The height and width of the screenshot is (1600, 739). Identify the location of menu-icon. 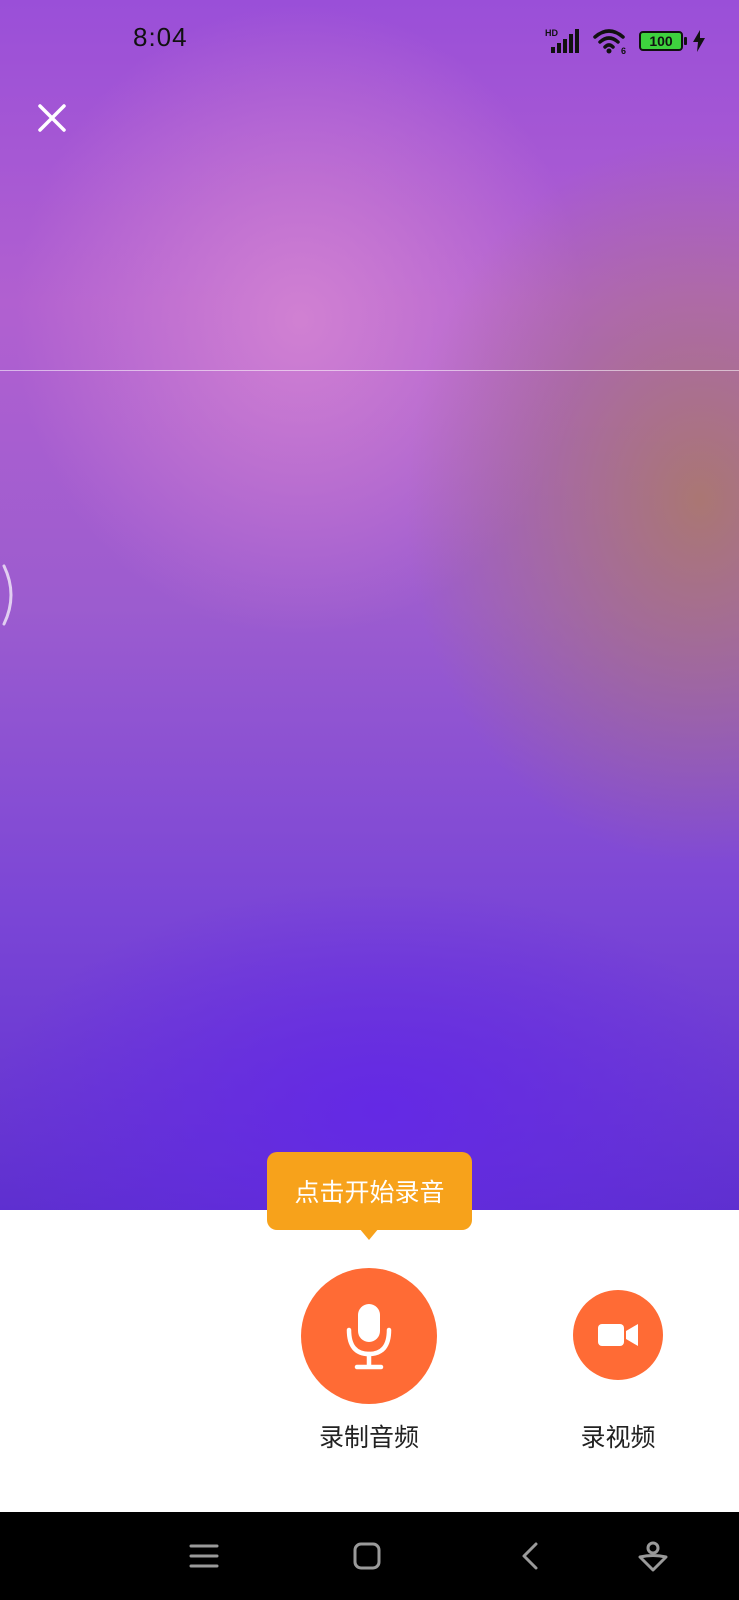
(204, 1556).